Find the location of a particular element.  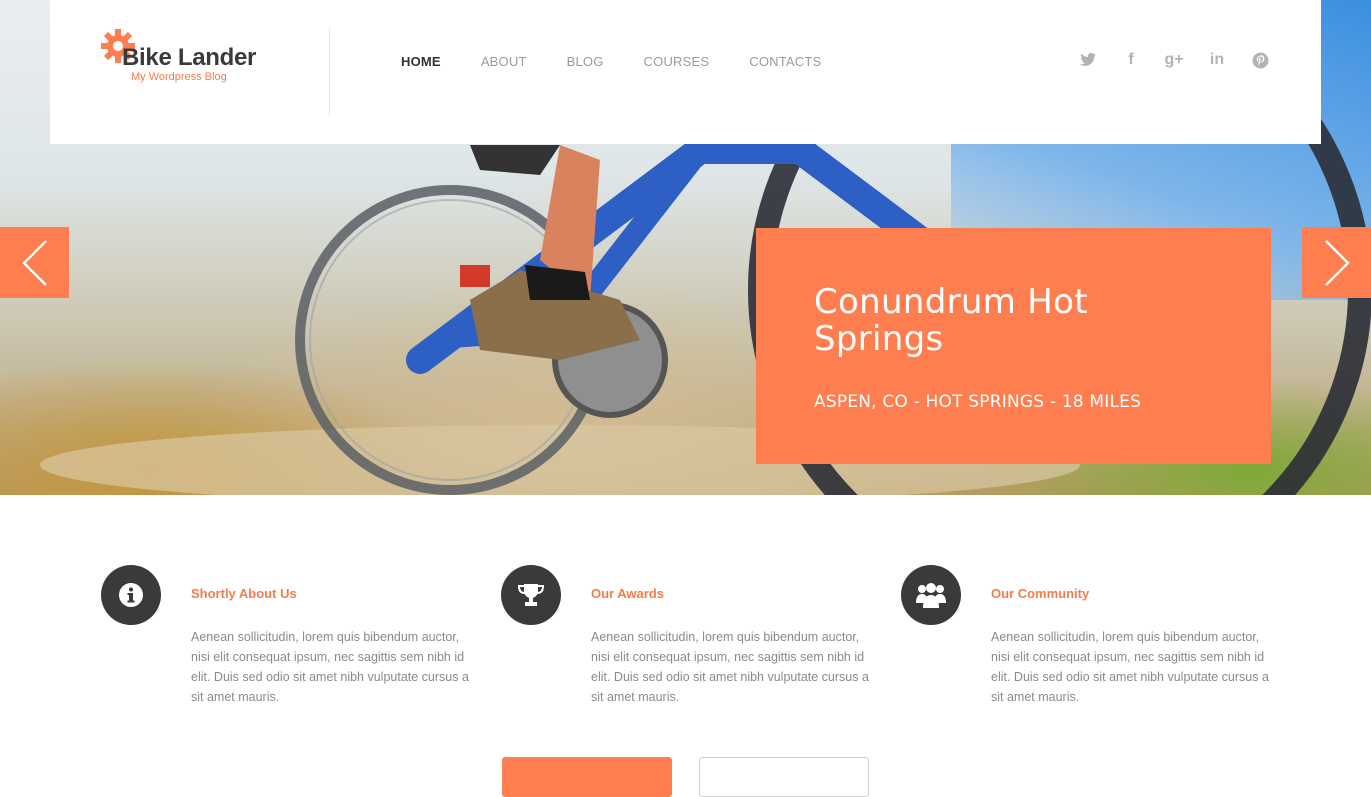

social-links: f g+ in is located at coordinates (1163, 60).